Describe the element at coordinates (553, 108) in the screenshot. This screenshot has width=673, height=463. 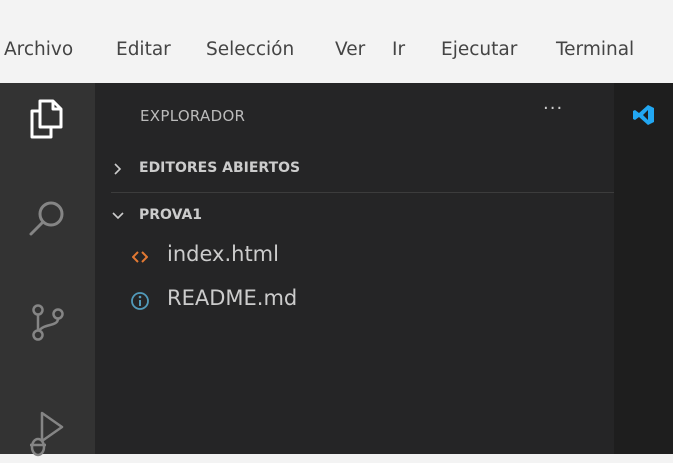
I see `more-actions-button: ···` at that location.